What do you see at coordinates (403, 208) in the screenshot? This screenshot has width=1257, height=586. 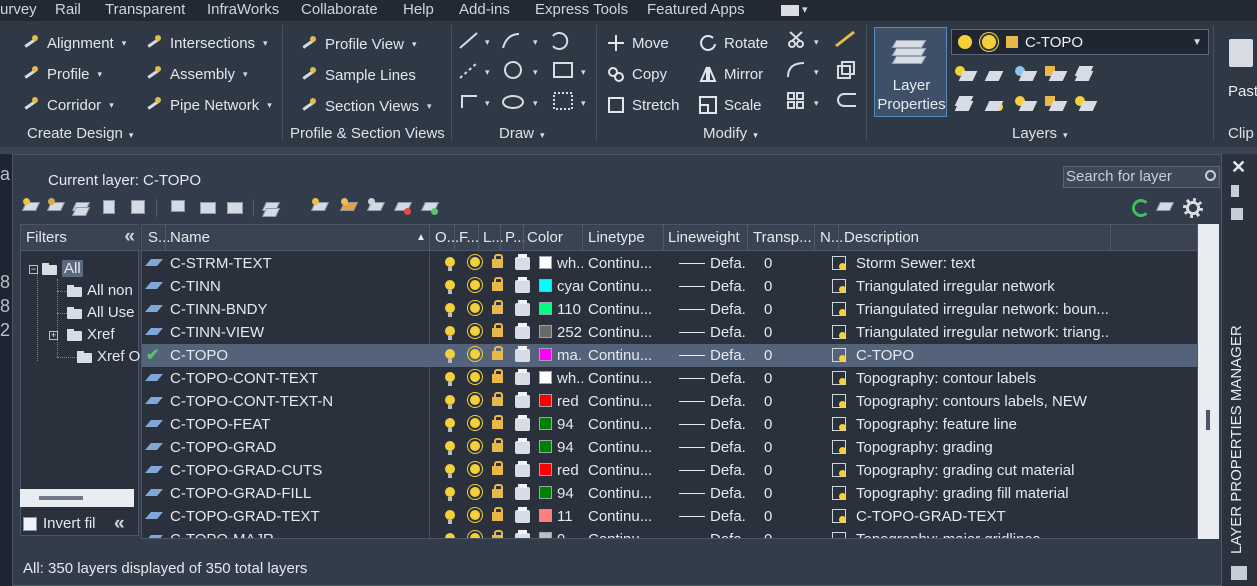 I see `delete-layer-icon` at bounding box center [403, 208].